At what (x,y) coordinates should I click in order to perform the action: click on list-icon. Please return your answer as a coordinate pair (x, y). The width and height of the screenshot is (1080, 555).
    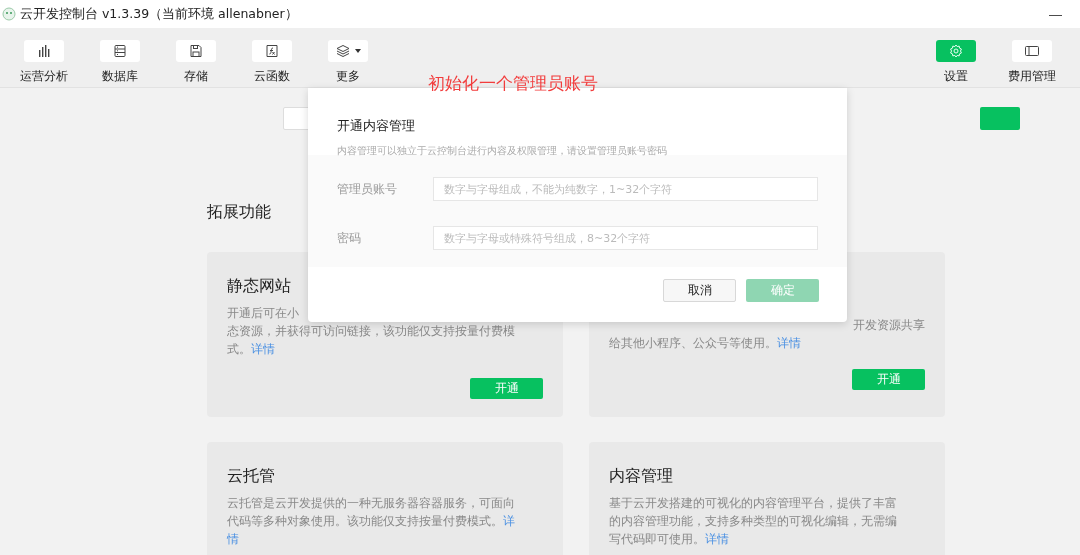
    Looking at the image, I should click on (120, 51).